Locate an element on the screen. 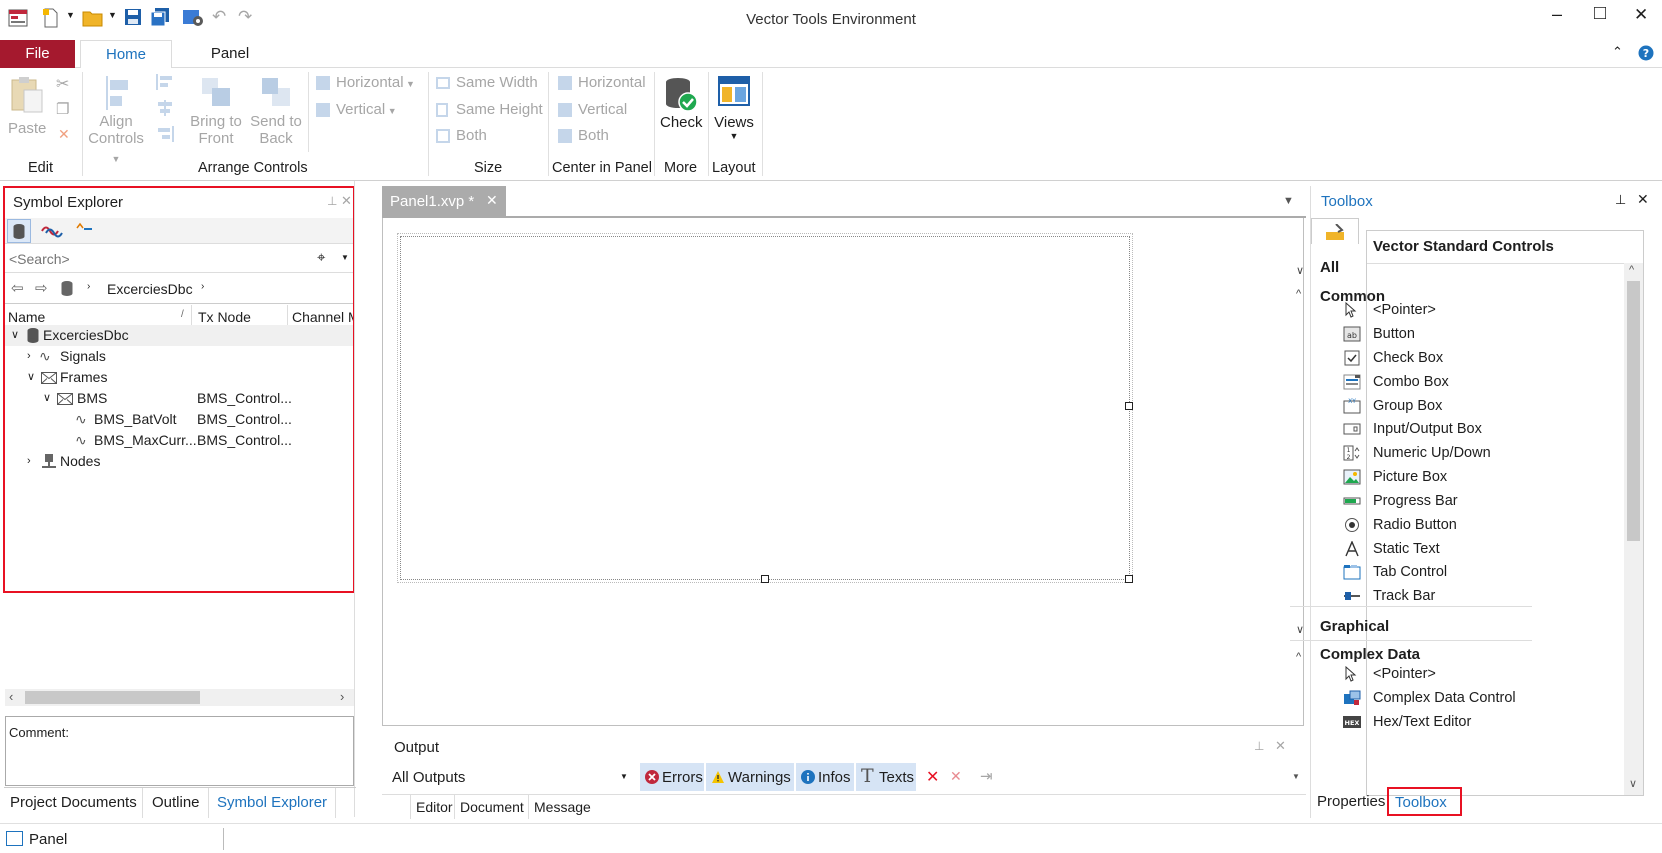 The height and width of the screenshot is (853, 1662). output-filter-select: All Outputs ▼ is located at coordinates (508, 777).